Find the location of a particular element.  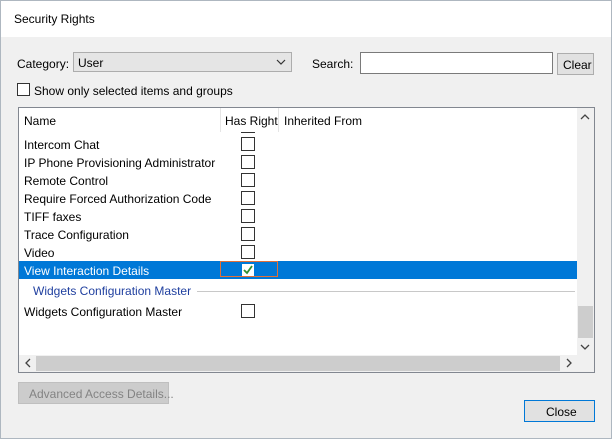

horizontal-scroll-thumb is located at coordinates (298, 363).